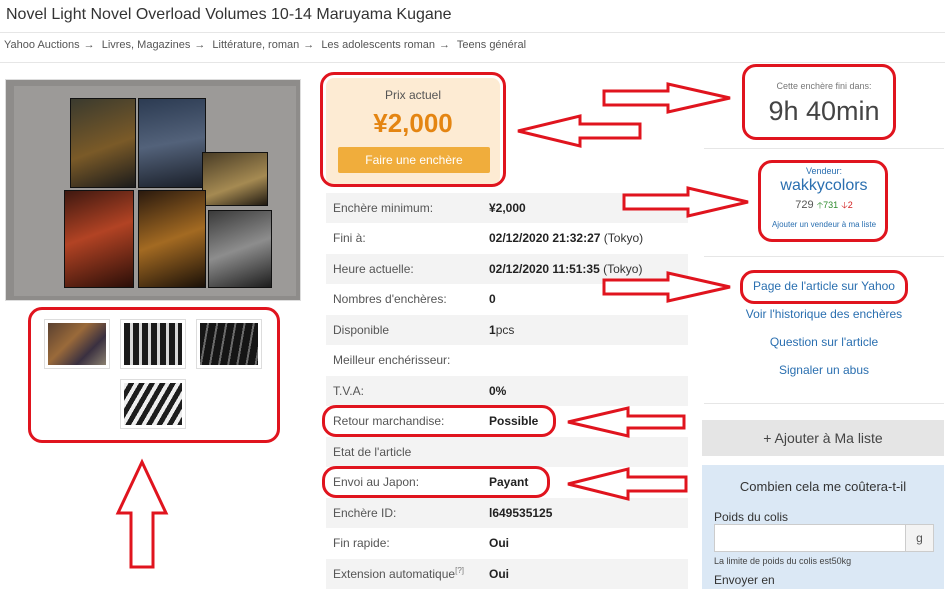  Describe the element at coordinates (439, 421) in the screenshot. I see `annotation-box-returns` at that location.